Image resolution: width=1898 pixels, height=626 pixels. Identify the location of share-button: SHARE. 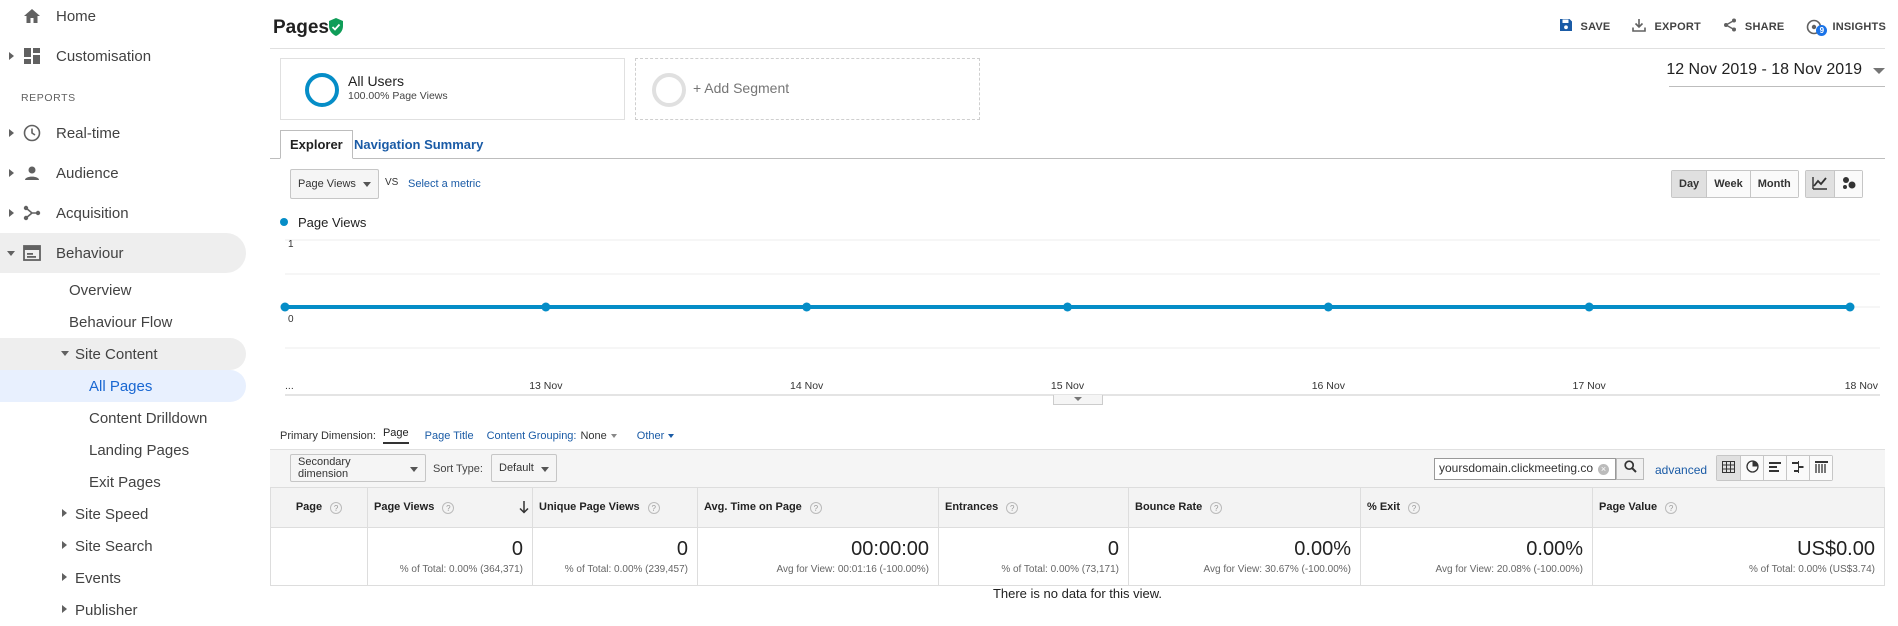
(1754, 26).